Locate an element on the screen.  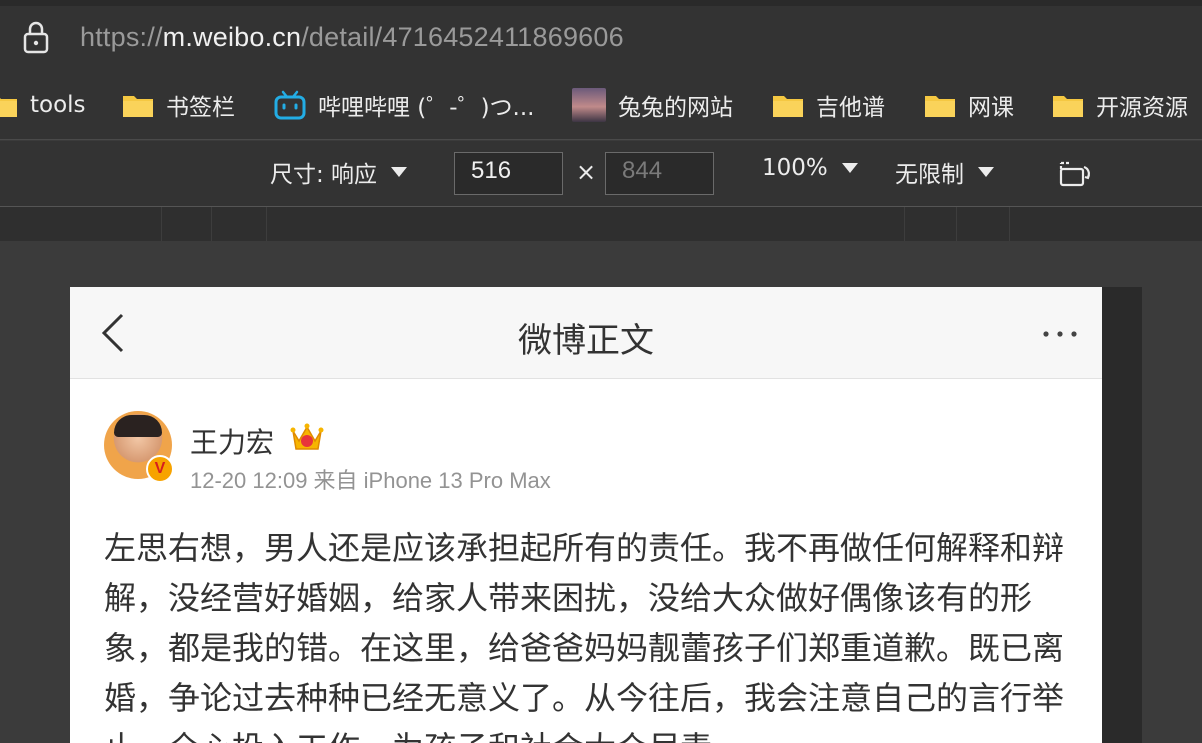
bookmark-label: 兔兔的网站 is located at coordinates (675, 108).